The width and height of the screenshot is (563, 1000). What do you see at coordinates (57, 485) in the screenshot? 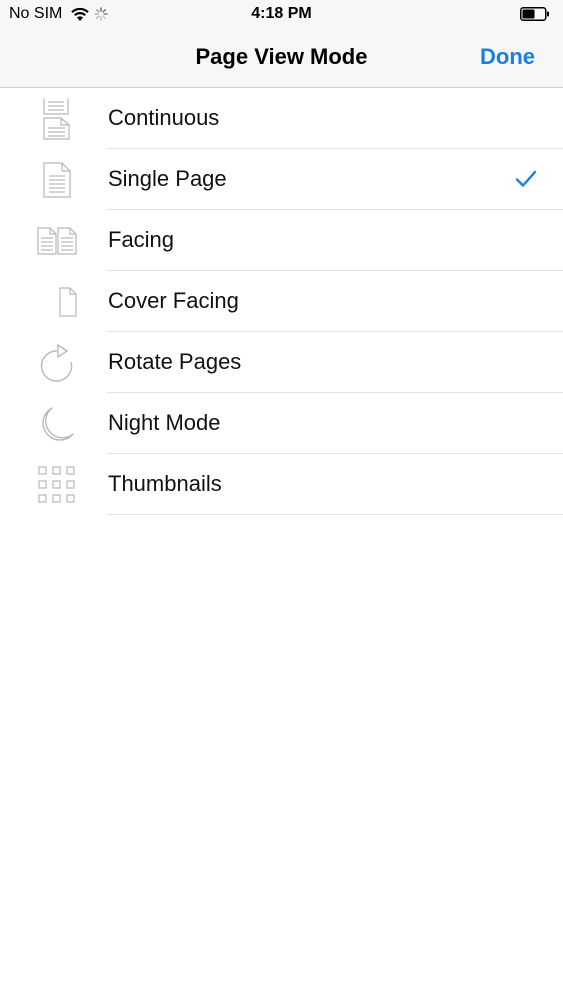
I see `thumbnails-grid-icon` at bounding box center [57, 485].